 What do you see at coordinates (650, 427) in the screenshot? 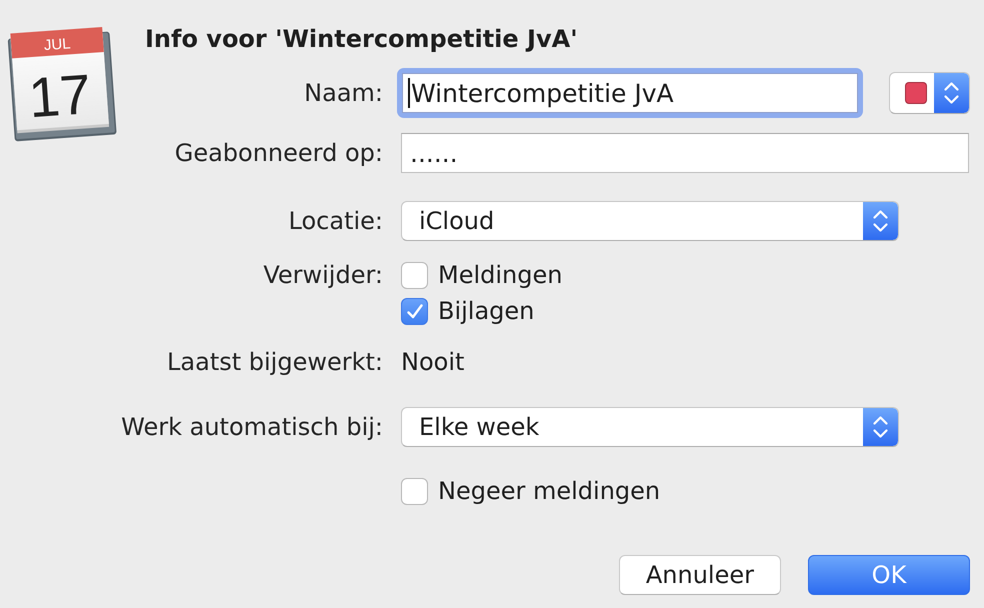
I see `popup-button: Elke week` at bounding box center [650, 427].